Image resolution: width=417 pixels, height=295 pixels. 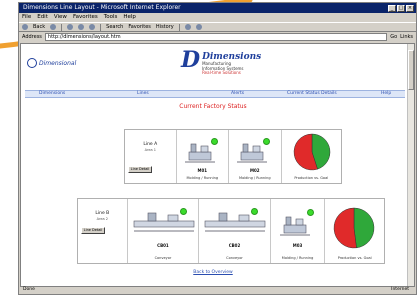 I want to click on machine-label: M03, so click(x=297, y=245).